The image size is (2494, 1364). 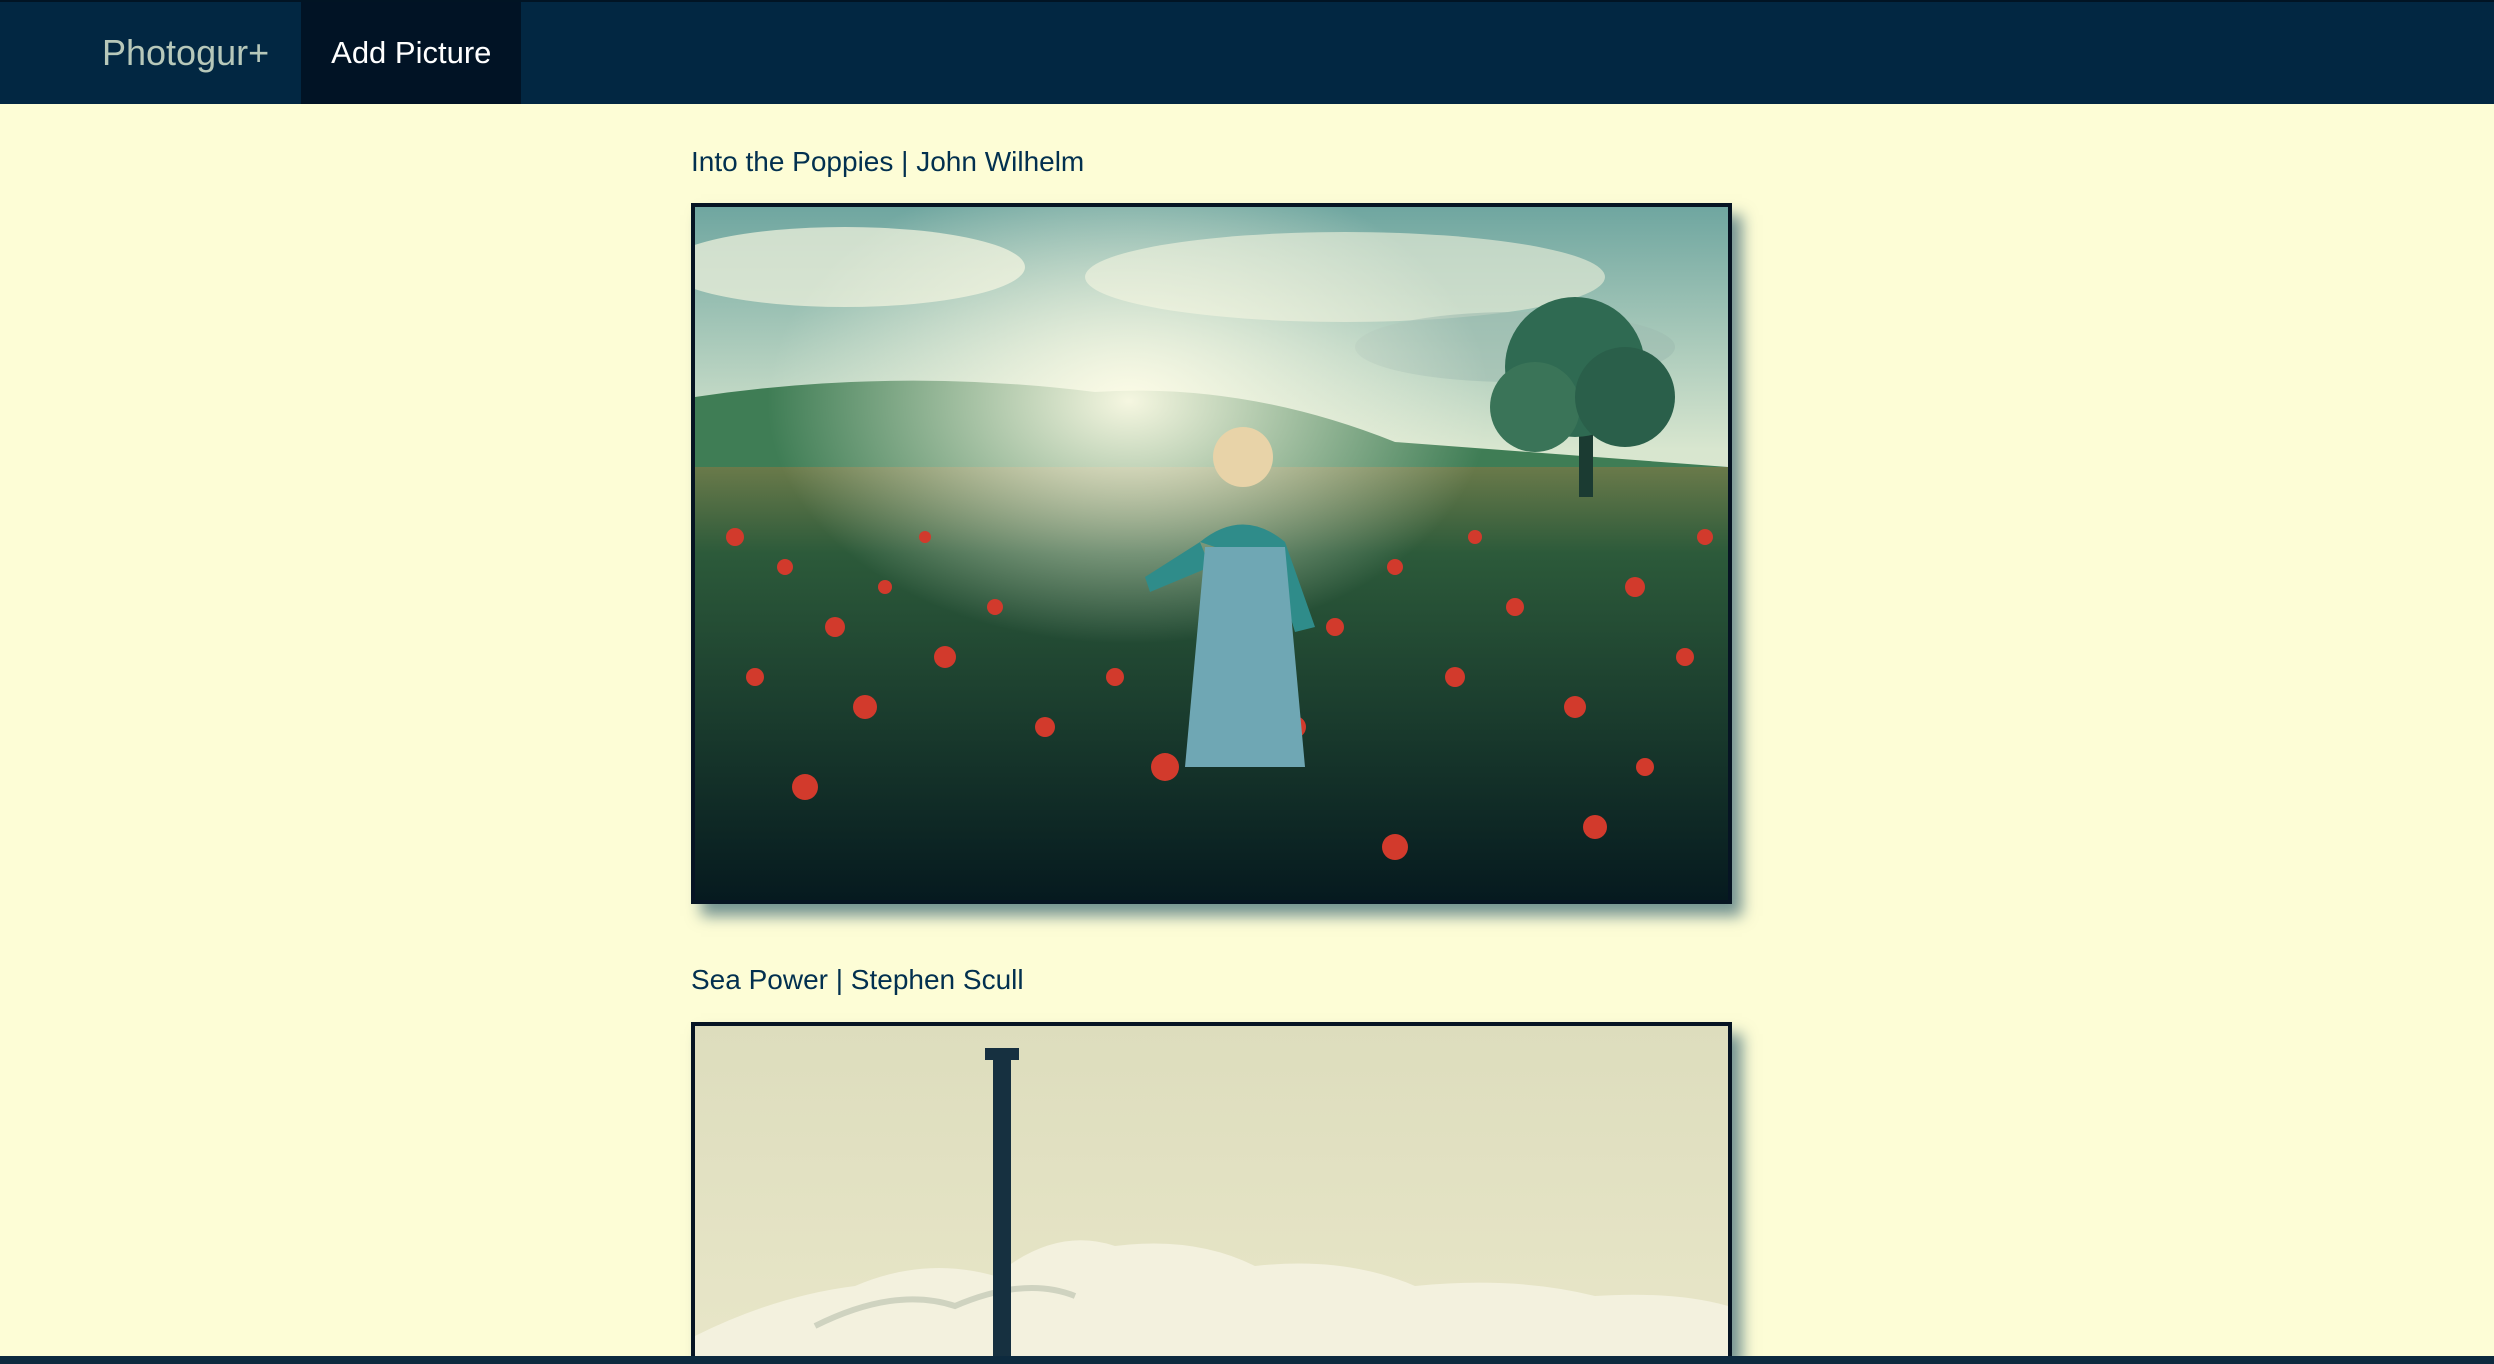 I want to click on bottom-edge, so click(x=1247, y=1360).